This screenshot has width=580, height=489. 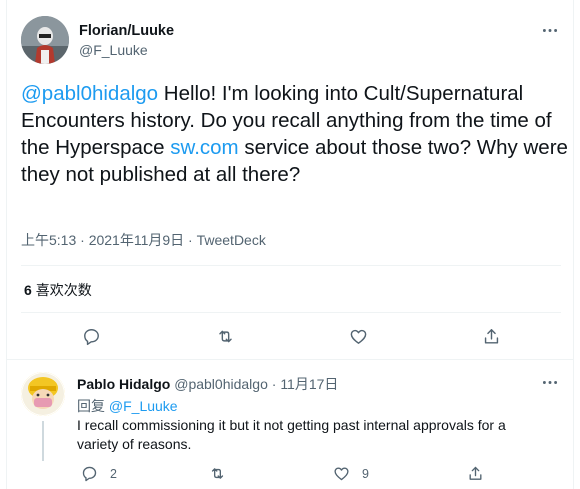 What do you see at coordinates (93, 406) in the screenshot?
I see `replying-label: 回复` at bounding box center [93, 406].